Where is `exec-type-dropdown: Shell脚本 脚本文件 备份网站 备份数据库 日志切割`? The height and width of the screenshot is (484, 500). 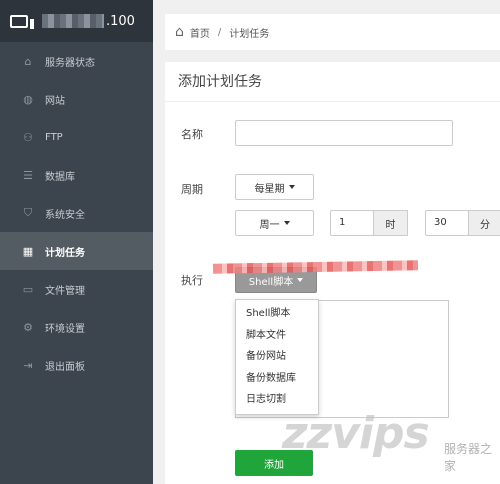 exec-type-dropdown: Shell脚本 脚本文件 备份网站 备份数据库 日志切割 is located at coordinates (277, 357).